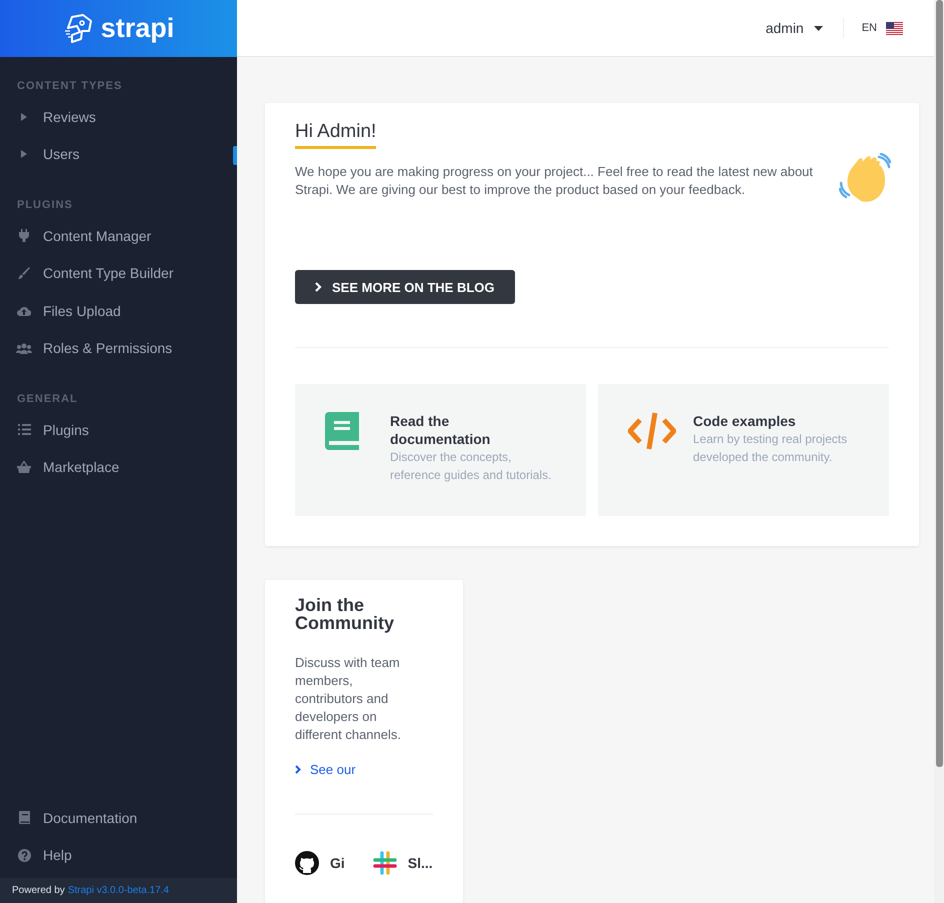  Describe the element at coordinates (384, 863) in the screenshot. I see `slack-icon` at that location.